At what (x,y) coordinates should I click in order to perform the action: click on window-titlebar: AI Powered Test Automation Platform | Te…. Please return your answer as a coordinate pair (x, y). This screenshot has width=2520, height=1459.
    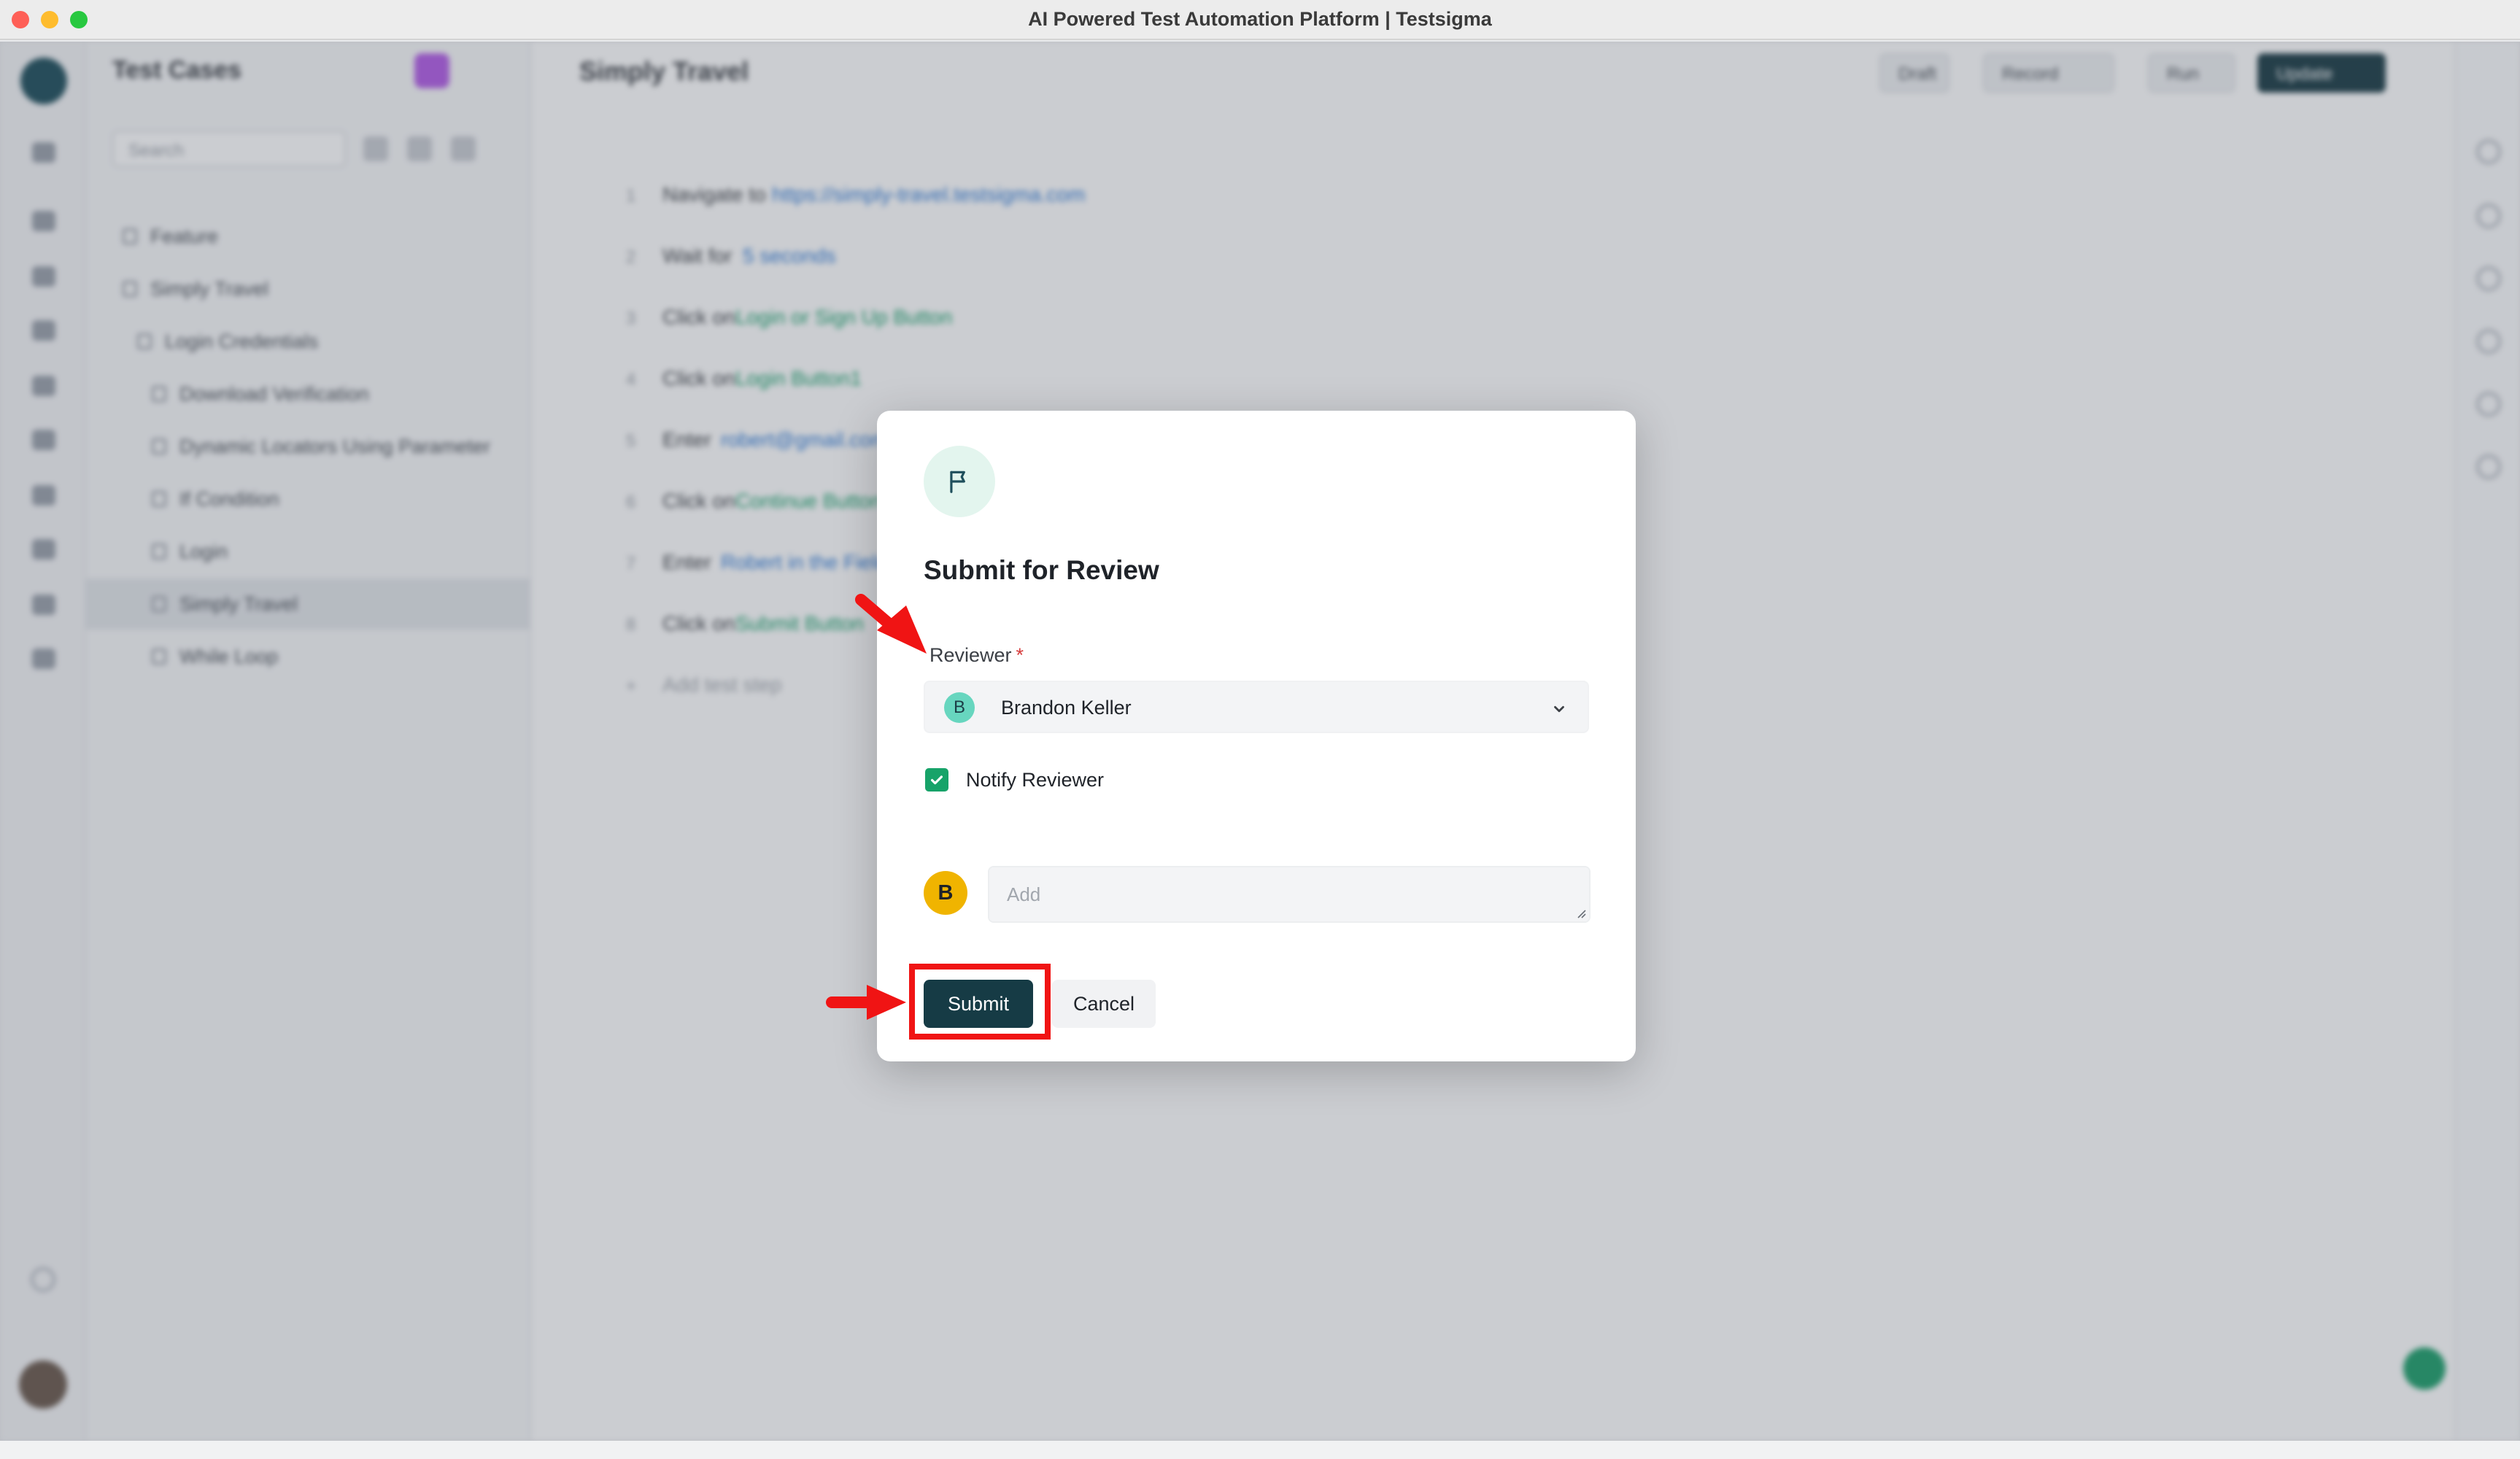
    Looking at the image, I should click on (1260, 20).